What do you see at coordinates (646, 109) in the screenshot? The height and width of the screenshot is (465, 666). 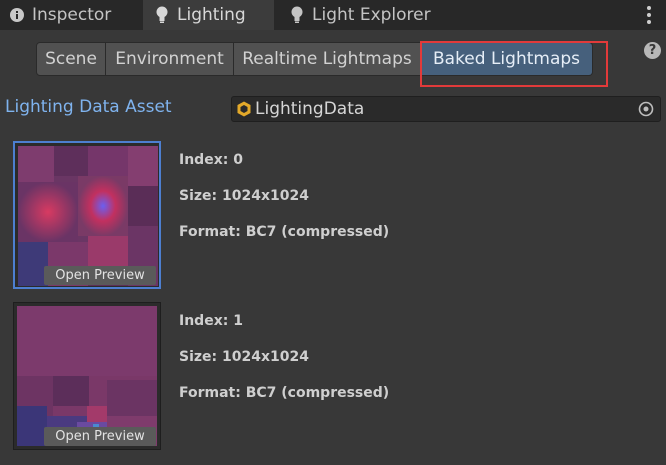 I see `object-picker-icon` at bounding box center [646, 109].